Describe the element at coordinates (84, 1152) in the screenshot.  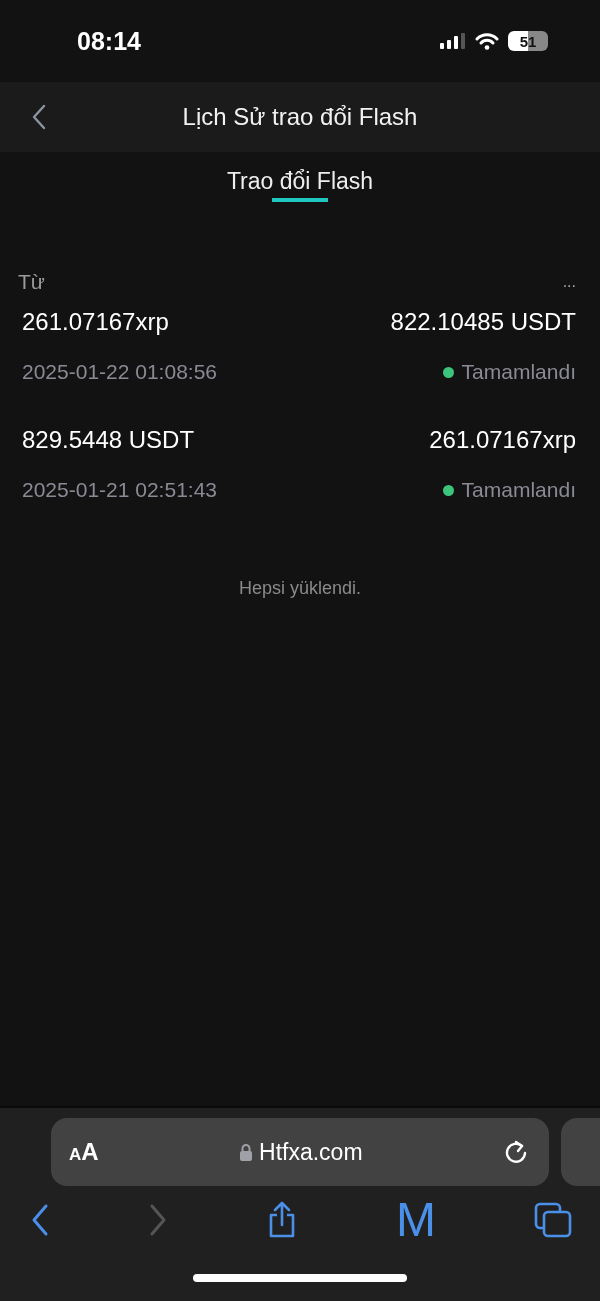
I see `text-size-button: AA` at that location.